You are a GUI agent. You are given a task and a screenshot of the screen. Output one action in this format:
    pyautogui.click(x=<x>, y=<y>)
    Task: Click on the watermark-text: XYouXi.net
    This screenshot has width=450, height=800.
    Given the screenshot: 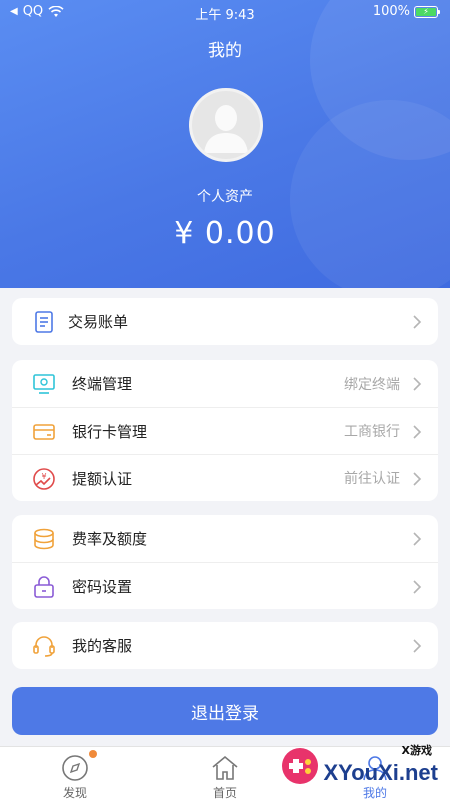 What is the action you would take?
    pyautogui.click(x=381, y=772)
    